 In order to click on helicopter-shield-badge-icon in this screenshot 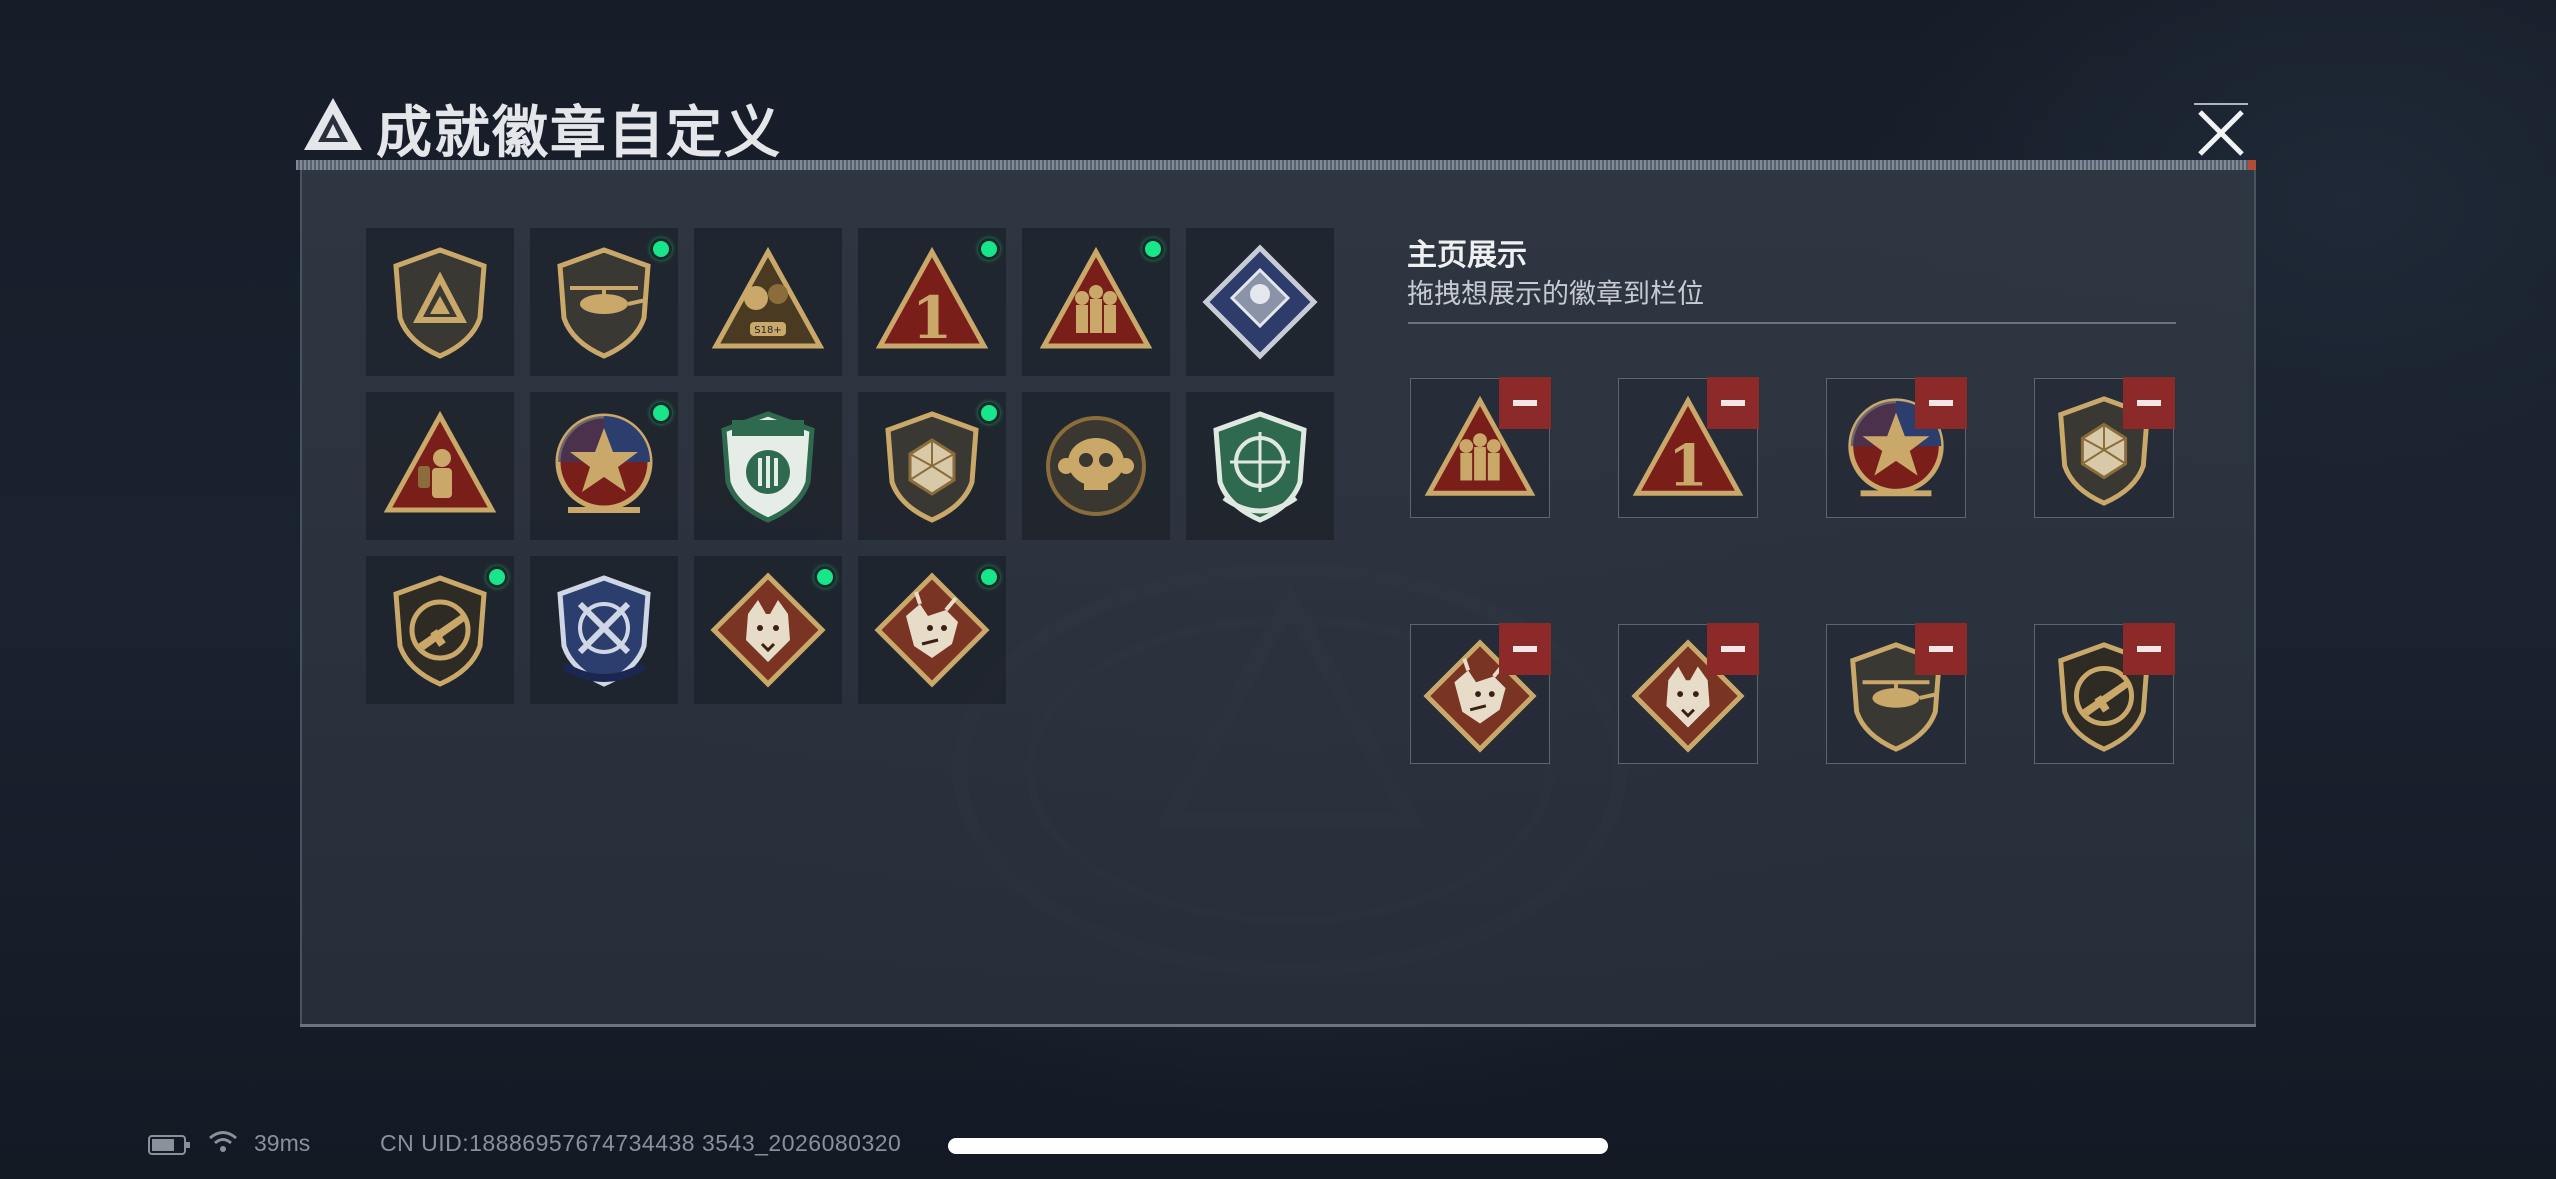, I will do `click(604, 303)`.